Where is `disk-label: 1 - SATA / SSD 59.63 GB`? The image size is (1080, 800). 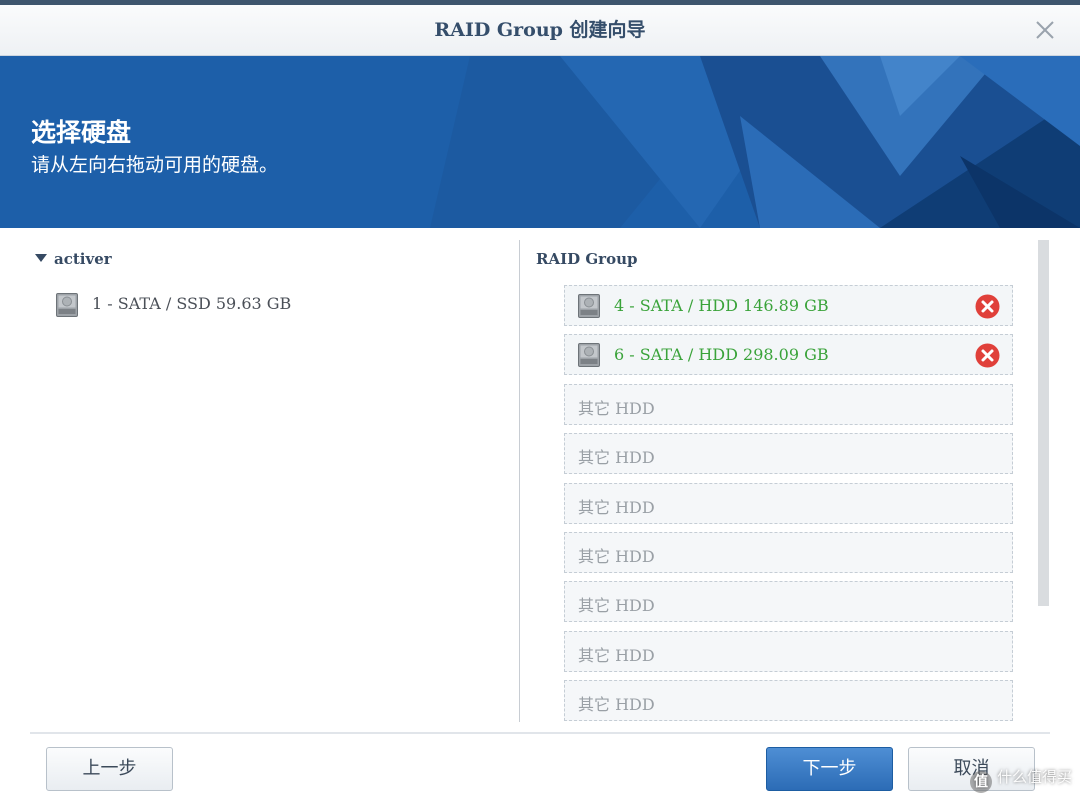
disk-label: 1 - SATA / SSD 59.63 GB is located at coordinates (192, 303).